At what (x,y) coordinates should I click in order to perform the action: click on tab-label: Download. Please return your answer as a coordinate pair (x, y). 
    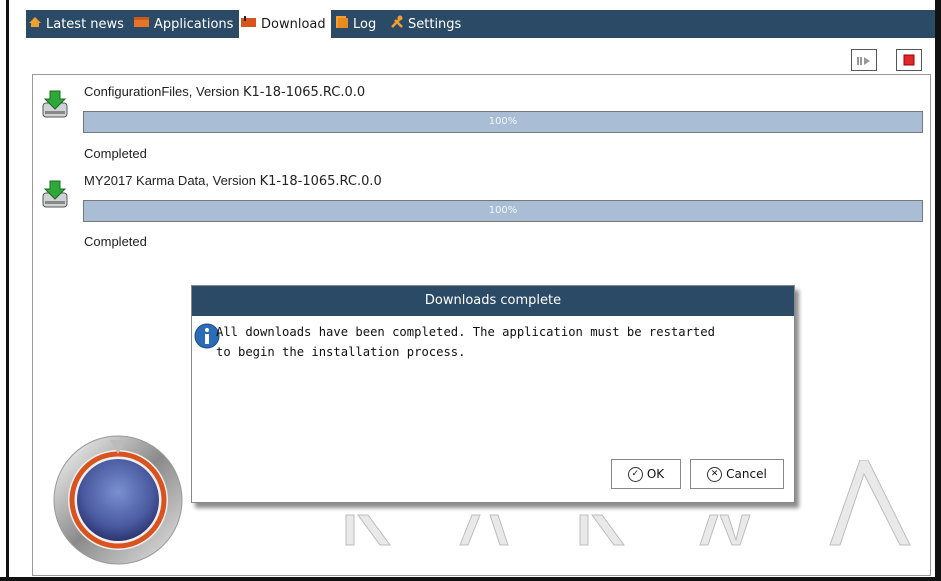
    Looking at the image, I should click on (293, 24).